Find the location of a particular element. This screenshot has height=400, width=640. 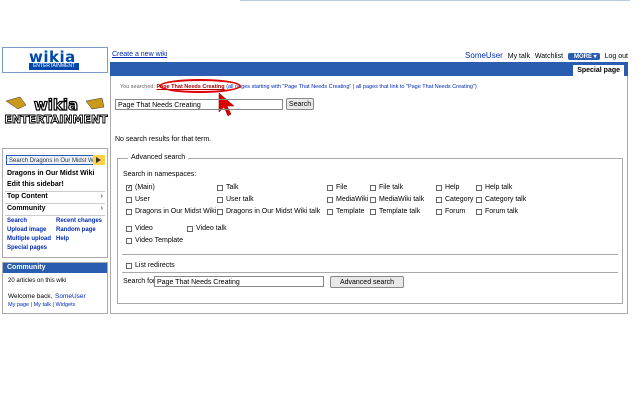

list-redirects-label: List redirects is located at coordinates (155, 265).